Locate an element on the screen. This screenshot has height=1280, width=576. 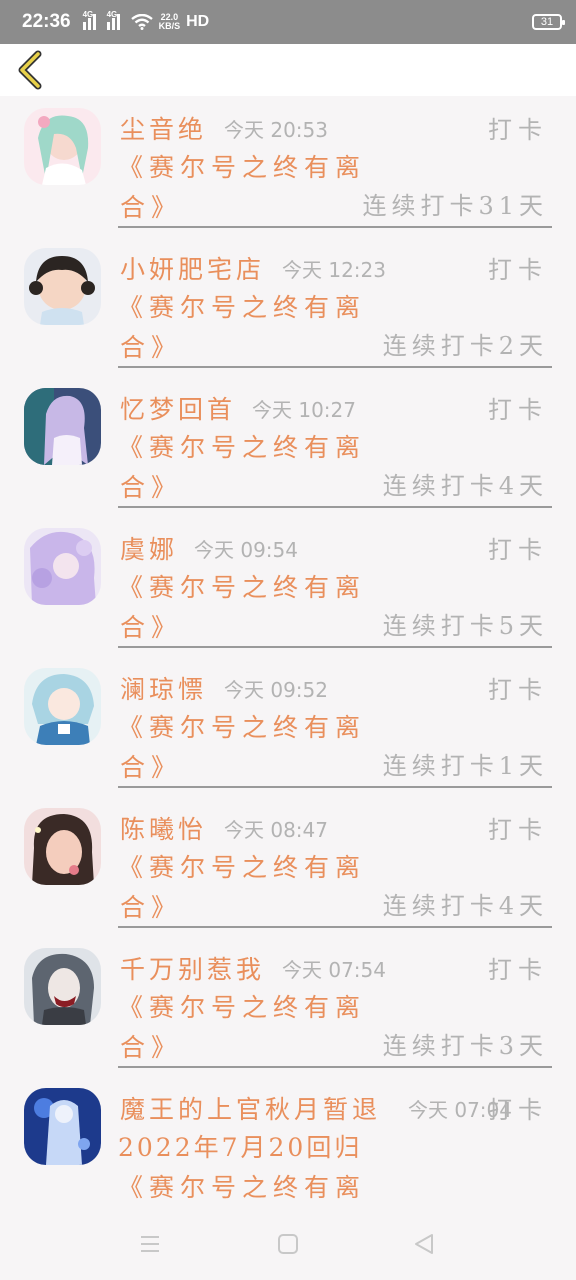
checkin-time: 今天 09:52 is located at coordinates (276, 690).